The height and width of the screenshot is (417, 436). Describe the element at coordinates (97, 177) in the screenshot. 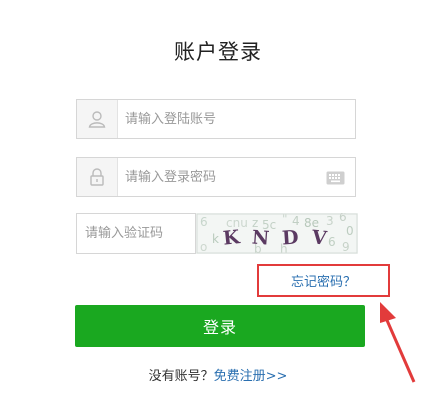

I see `lock-icon` at that location.